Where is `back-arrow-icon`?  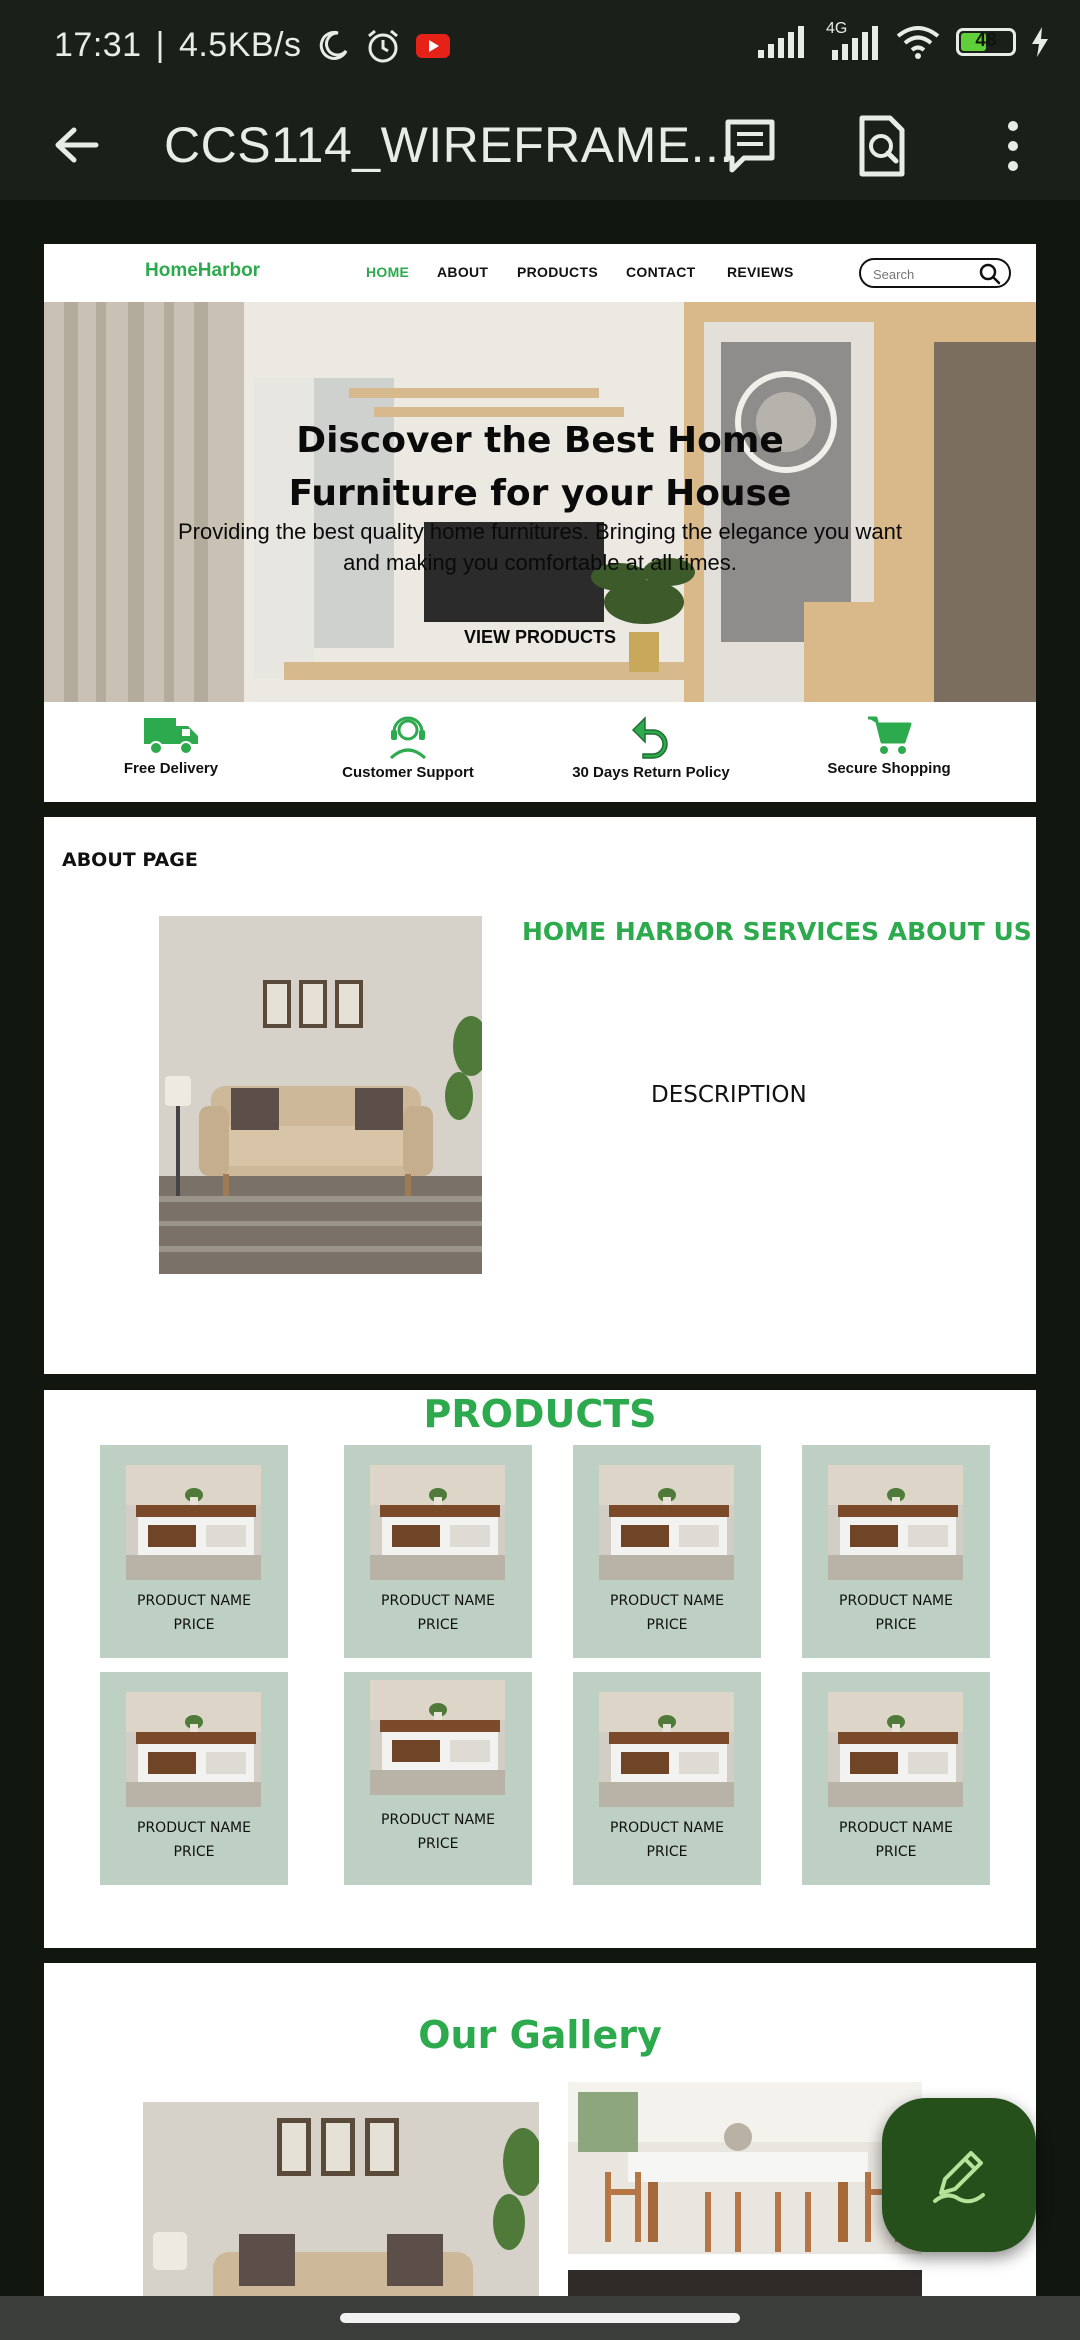
back-arrow-icon is located at coordinates (77, 145).